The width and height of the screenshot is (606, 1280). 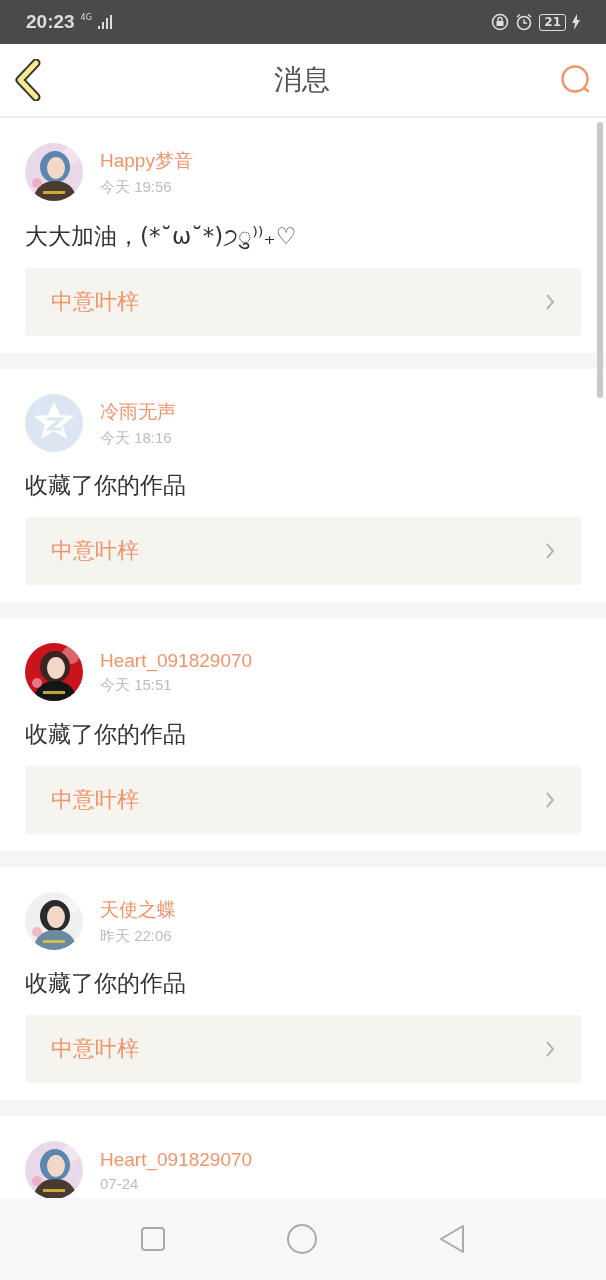 I want to click on timestamp: 今天 18:16, so click(x=136, y=438).